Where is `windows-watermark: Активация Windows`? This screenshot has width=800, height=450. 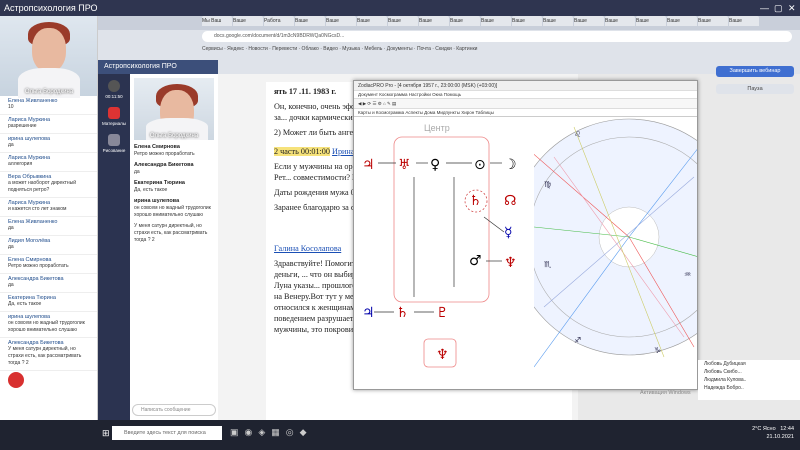 windows-watermark: Активация Windows is located at coordinates (665, 393).